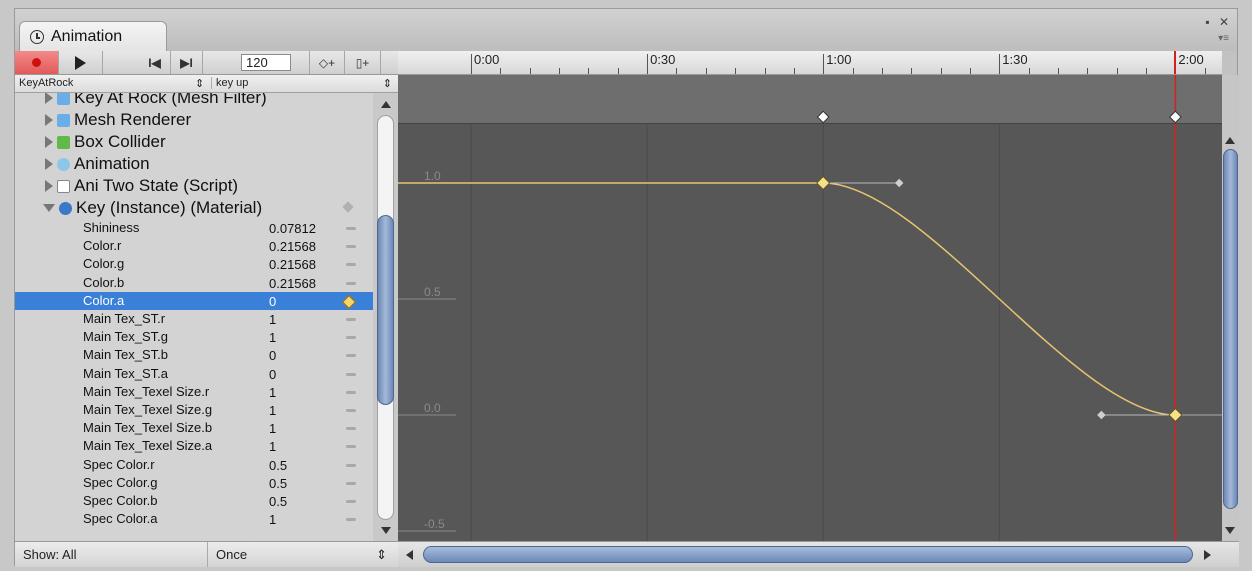  What do you see at coordinates (1175, 62) in the screenshot?
I see `time-cursor` at bounding box center [1175, 62].